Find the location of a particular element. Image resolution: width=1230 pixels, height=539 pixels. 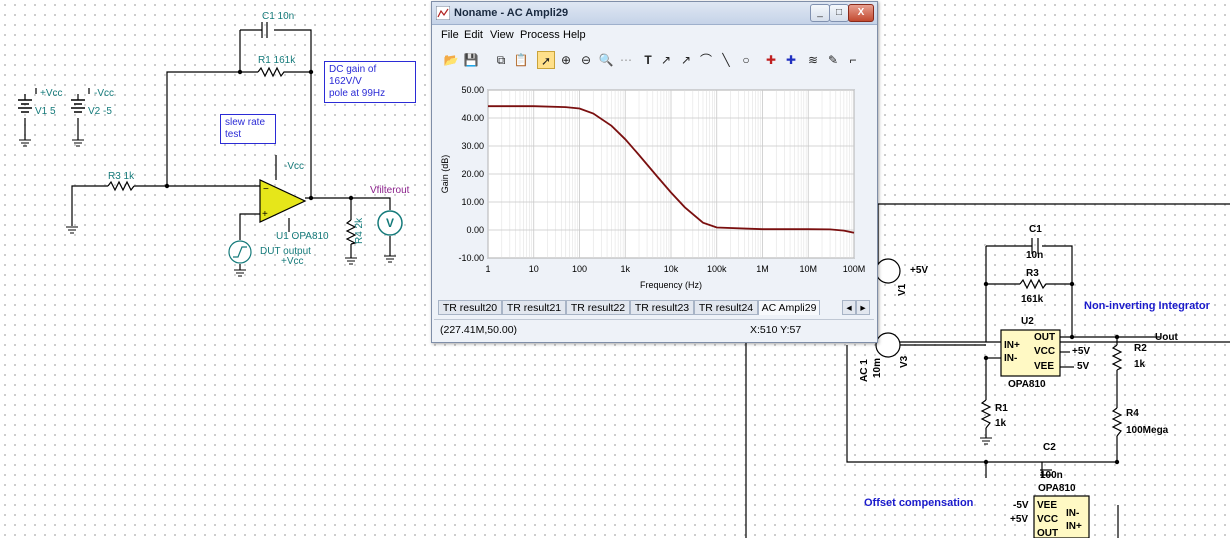

x-axis-label: Frequency (Hz) is located at coordinates (671, 285).